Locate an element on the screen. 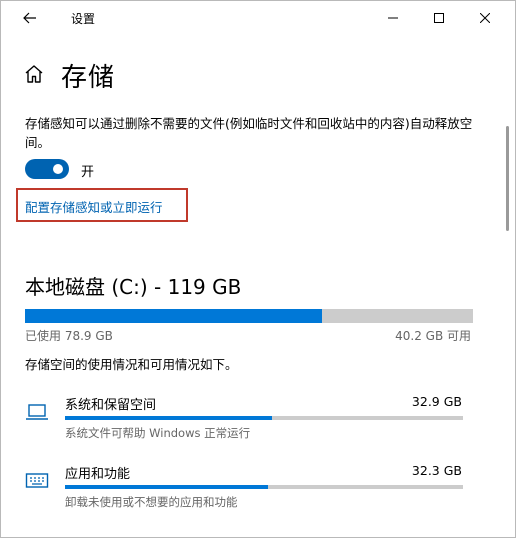  category-apps-features: 应用和功能 32.3 GB 卸载未使用或不想要的应用和功能 is located at coordinates (245, 491).